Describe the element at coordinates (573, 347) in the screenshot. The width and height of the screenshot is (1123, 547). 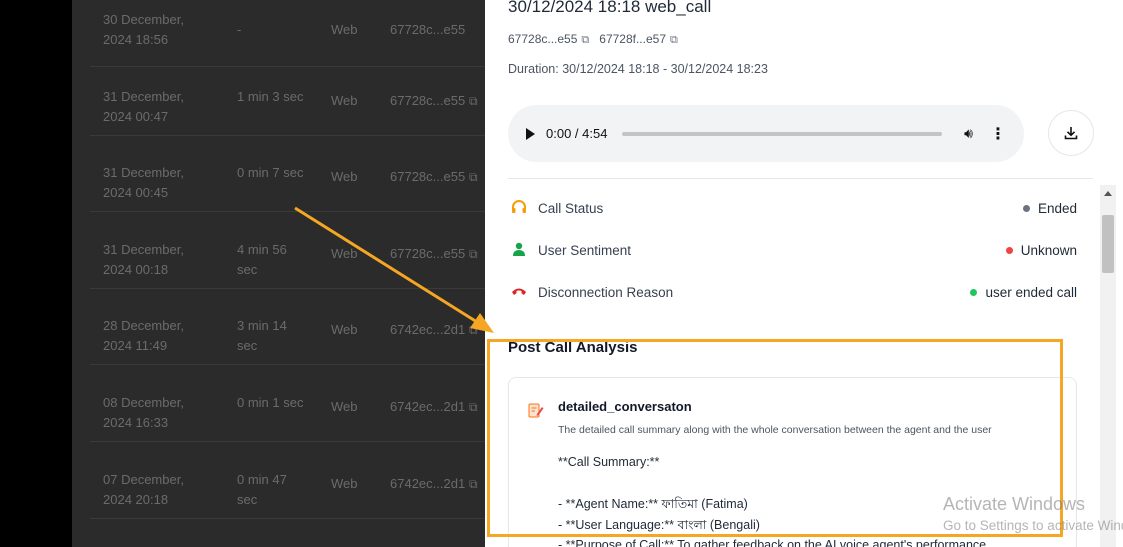
I see `post-call-analysis-title: Post Call Analysis` at that location.